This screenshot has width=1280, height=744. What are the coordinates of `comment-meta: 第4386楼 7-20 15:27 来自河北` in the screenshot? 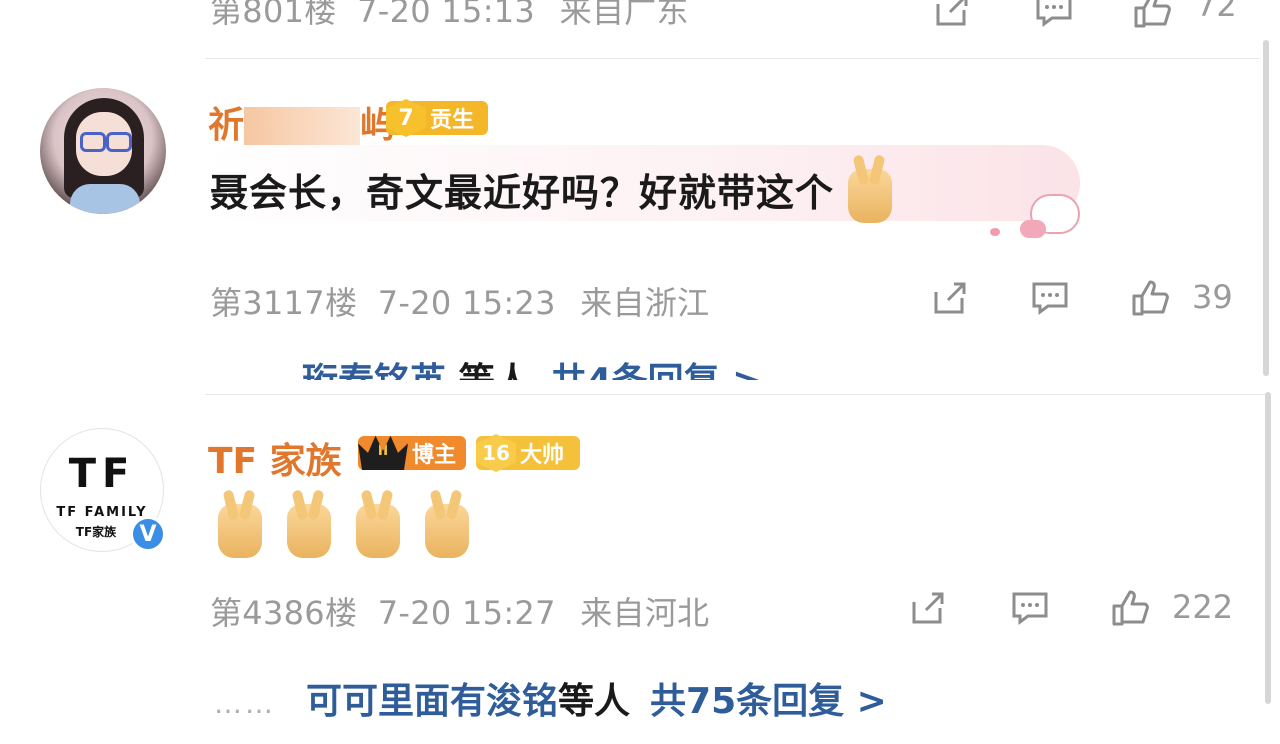 It's located at (459, 611).